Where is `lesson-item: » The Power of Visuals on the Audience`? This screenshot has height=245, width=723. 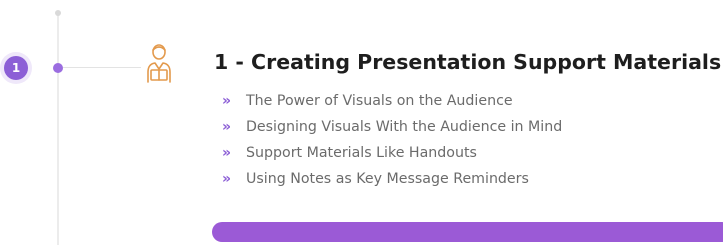
lesson-item: » The Power of Visuals on the Audience is located at coordinates (392, 101).